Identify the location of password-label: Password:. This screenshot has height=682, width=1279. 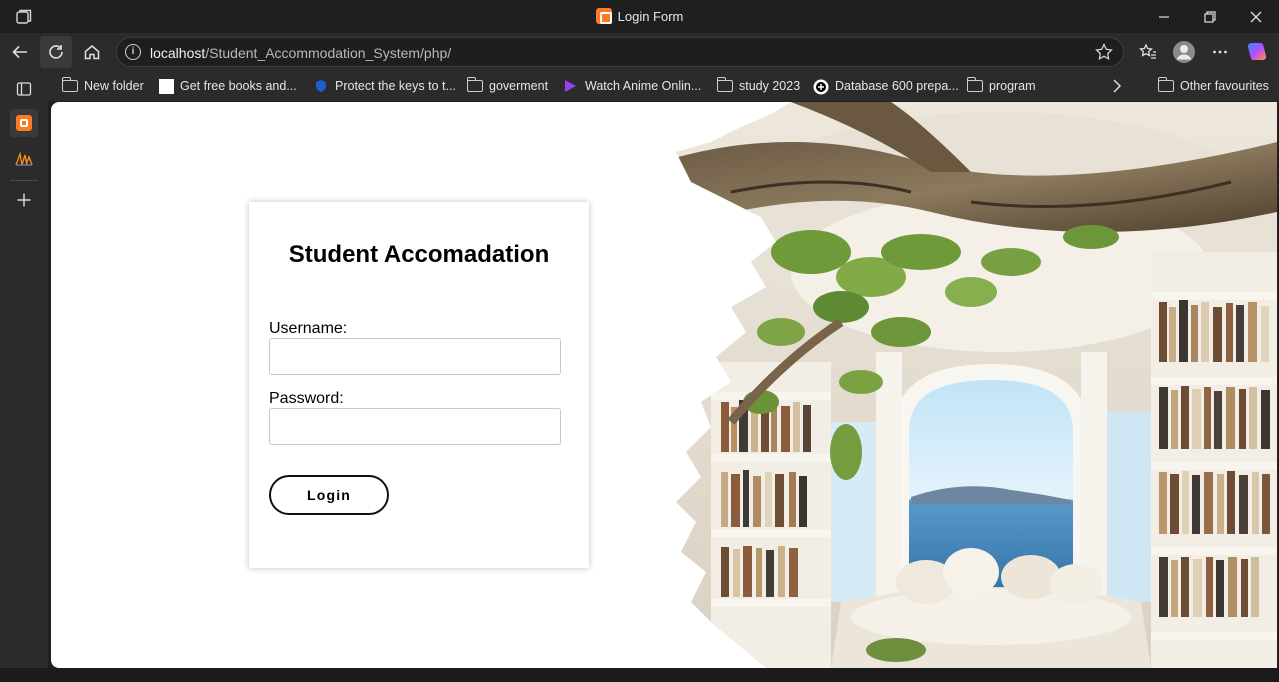
(306, 398).